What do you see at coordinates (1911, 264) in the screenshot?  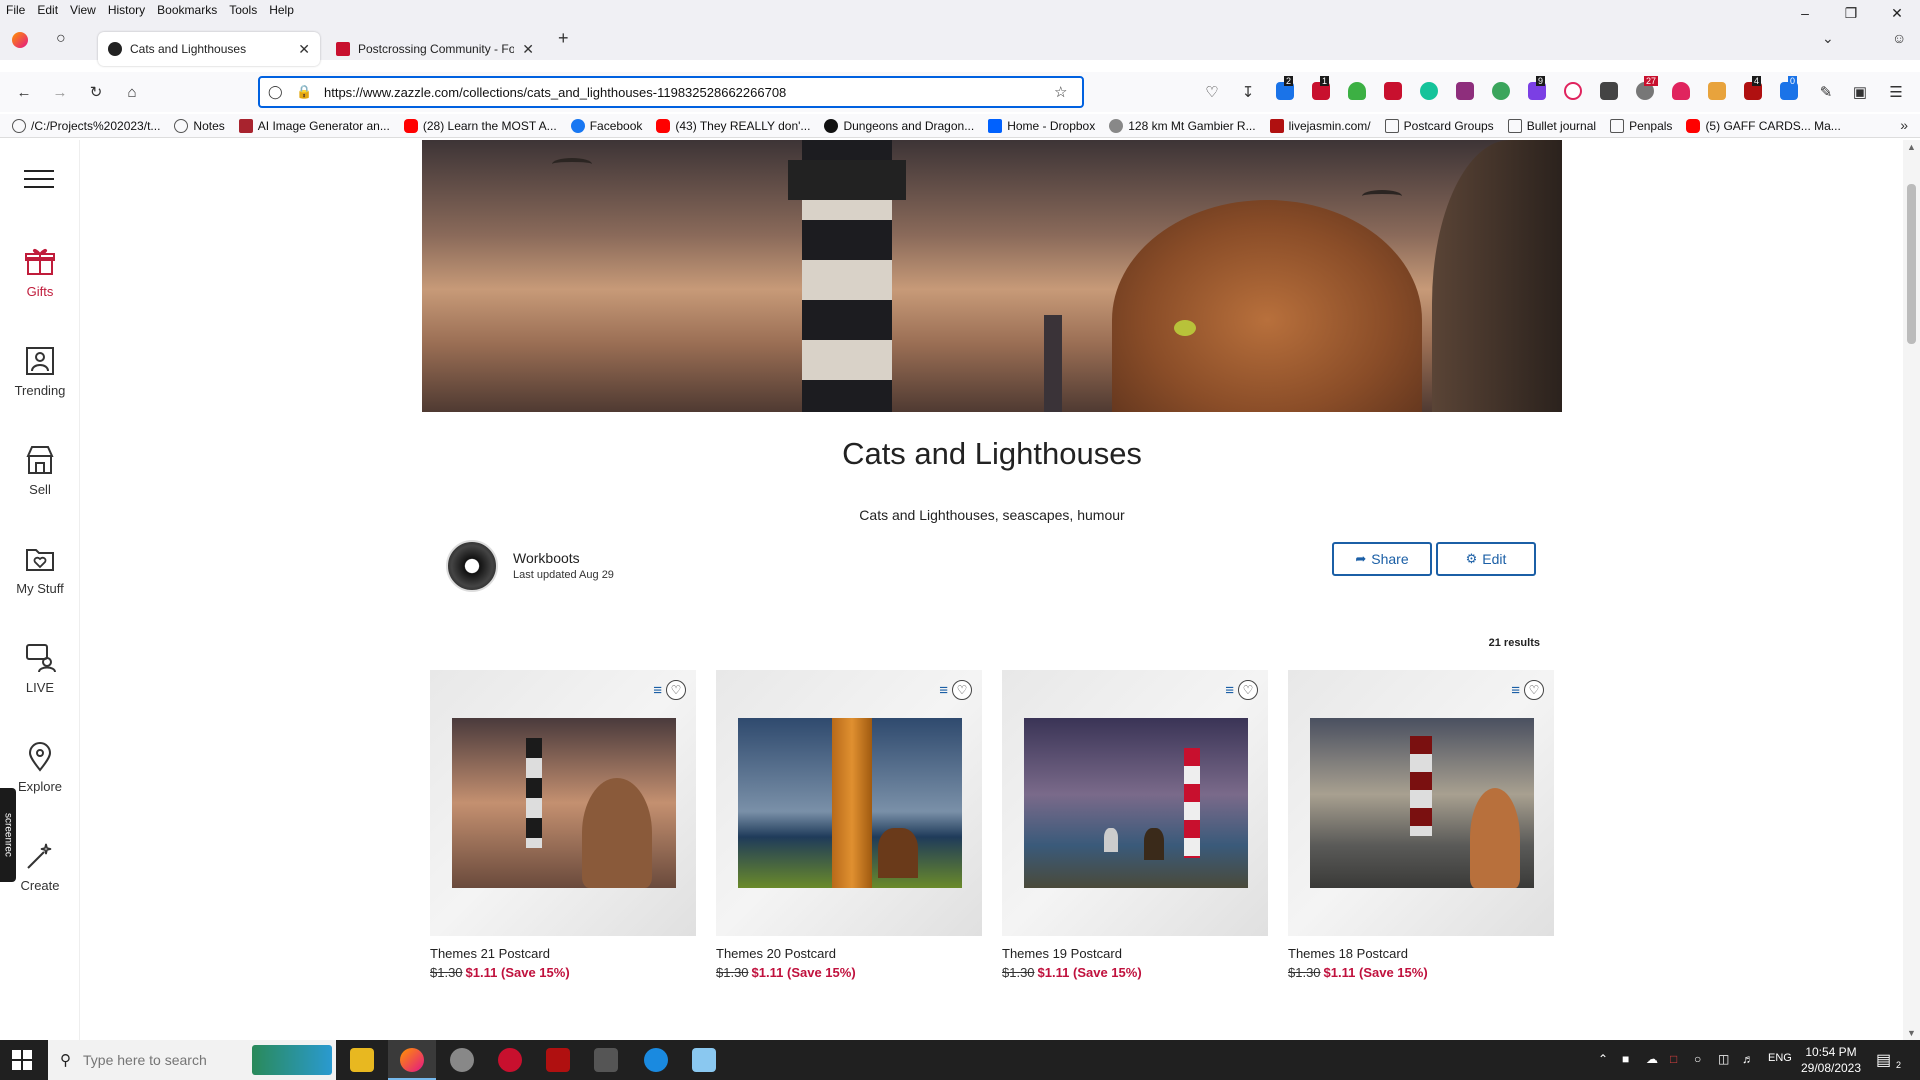 I see `scrollbar-thumb` at bounding box center [1911, 264].